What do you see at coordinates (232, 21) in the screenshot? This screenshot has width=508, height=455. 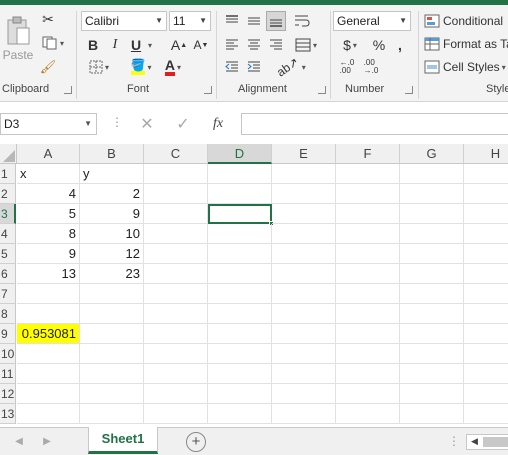 I see `align-top-button` at bounding box center [232, 21].